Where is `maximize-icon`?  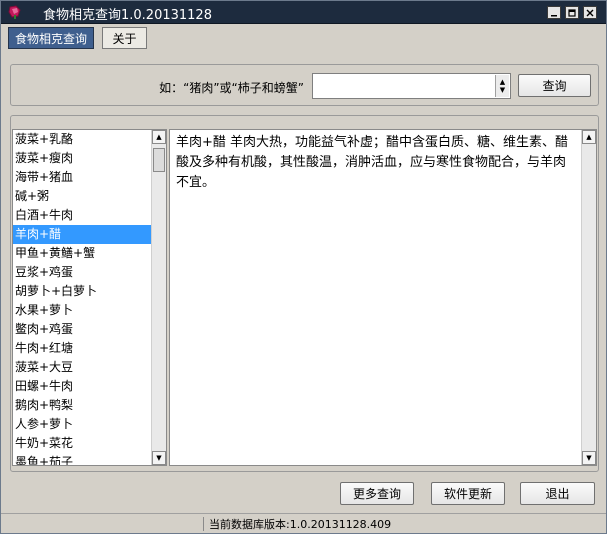 maximize-icon is located at coordinates (572, 12).